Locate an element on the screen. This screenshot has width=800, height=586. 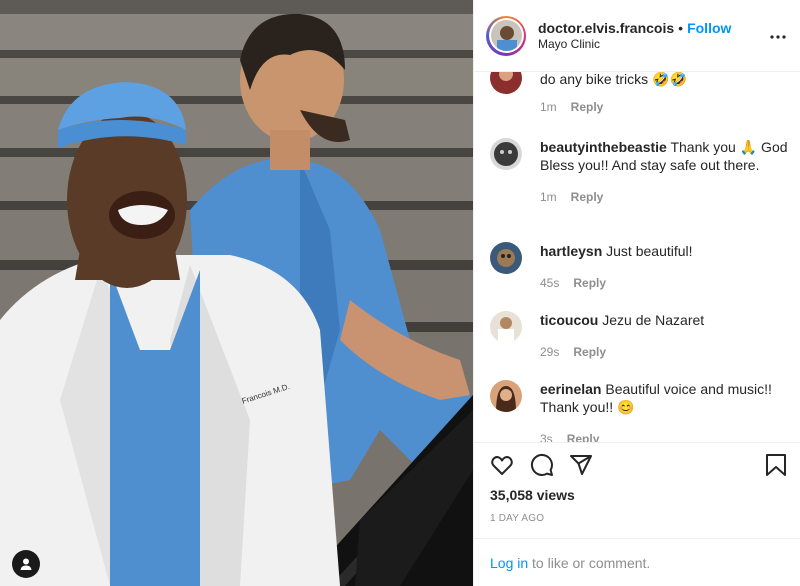
comment-text: Jezu de Nazaret is located at coordinates (653, 320).